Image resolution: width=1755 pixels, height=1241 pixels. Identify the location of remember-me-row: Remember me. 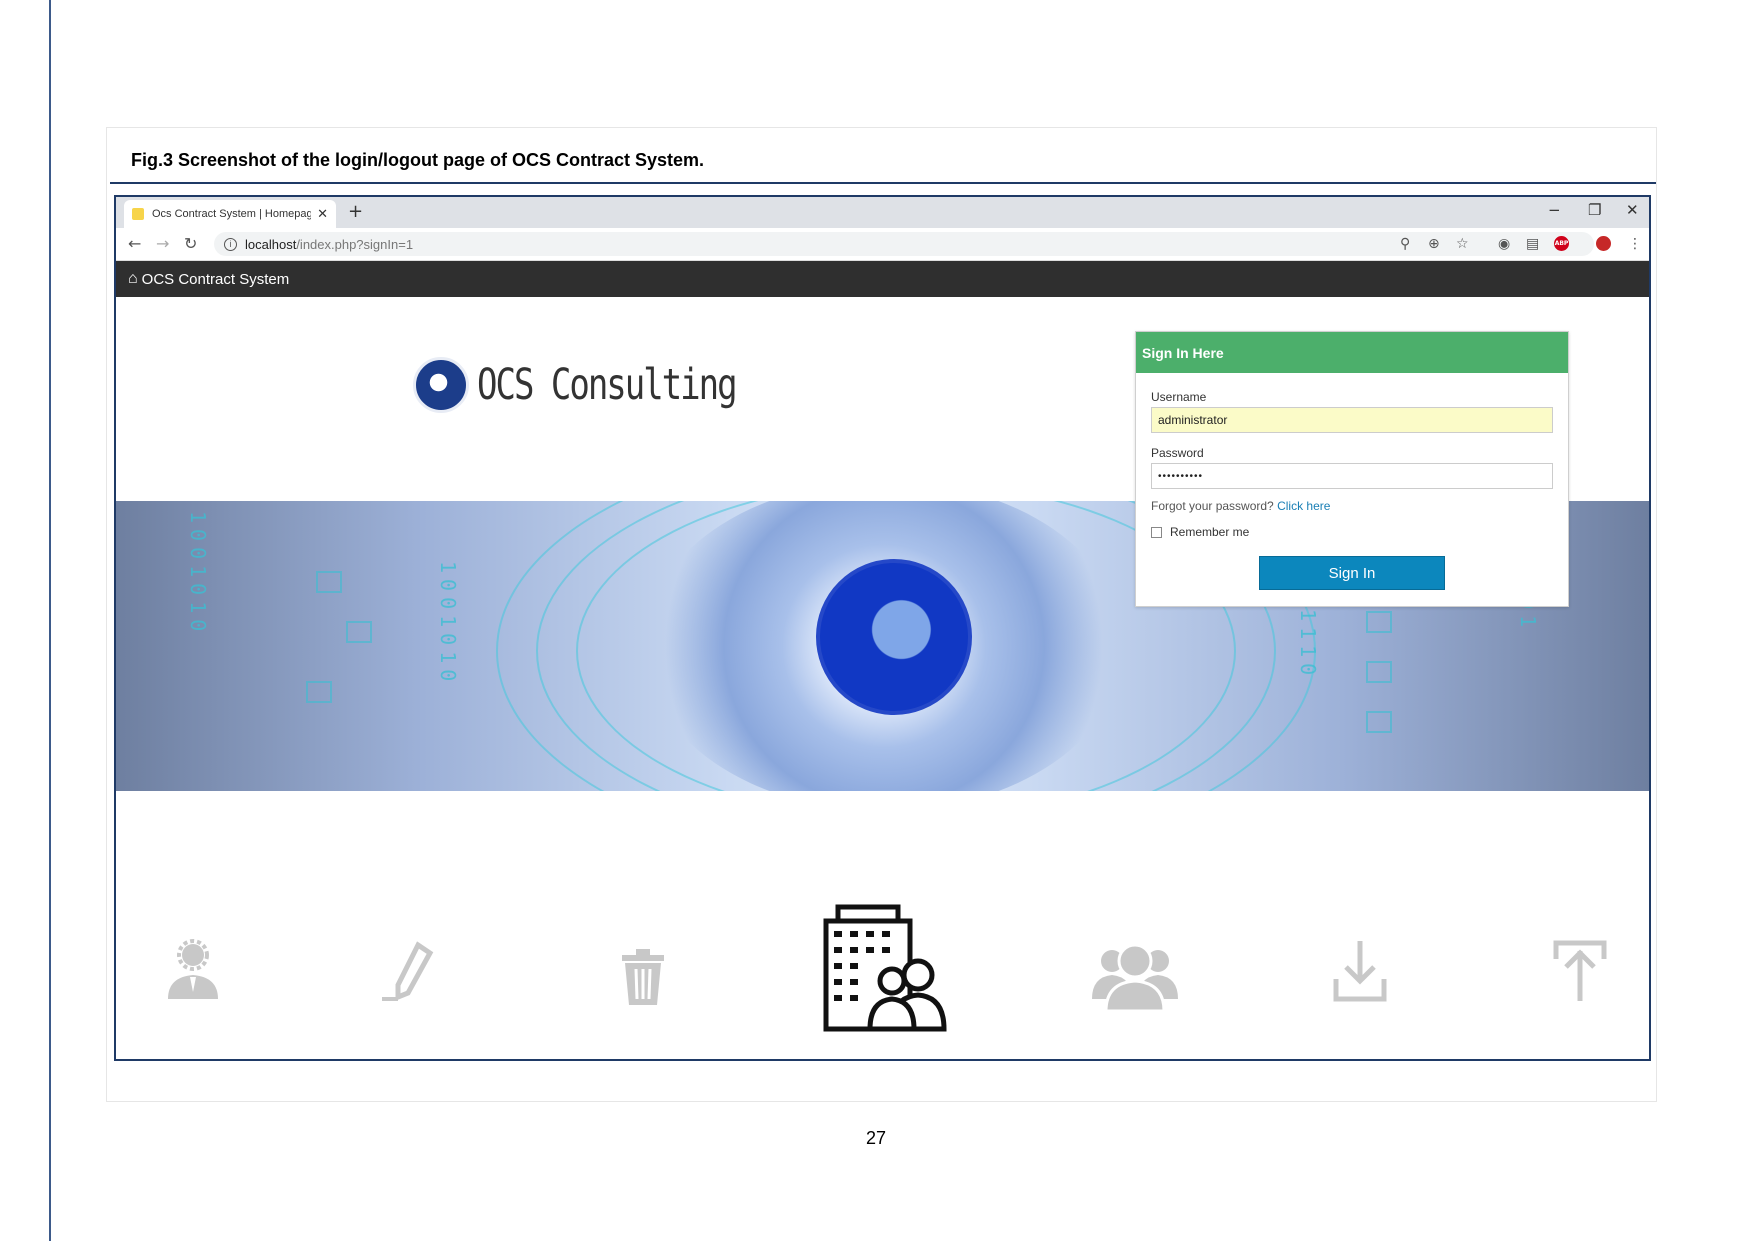
(1200, 532).